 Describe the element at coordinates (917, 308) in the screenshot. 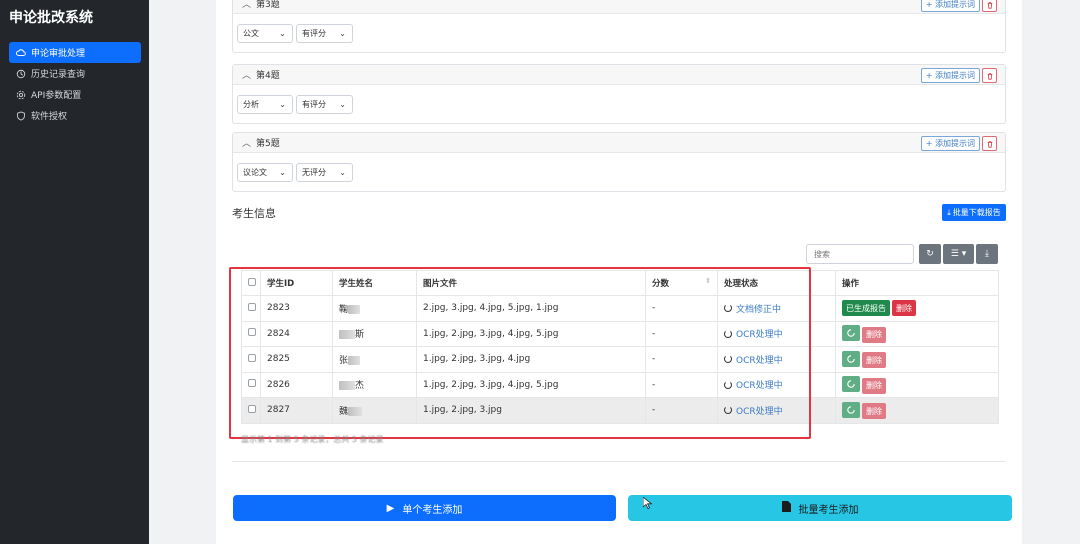

I see `actions: 已生成报告 删除` at that location.